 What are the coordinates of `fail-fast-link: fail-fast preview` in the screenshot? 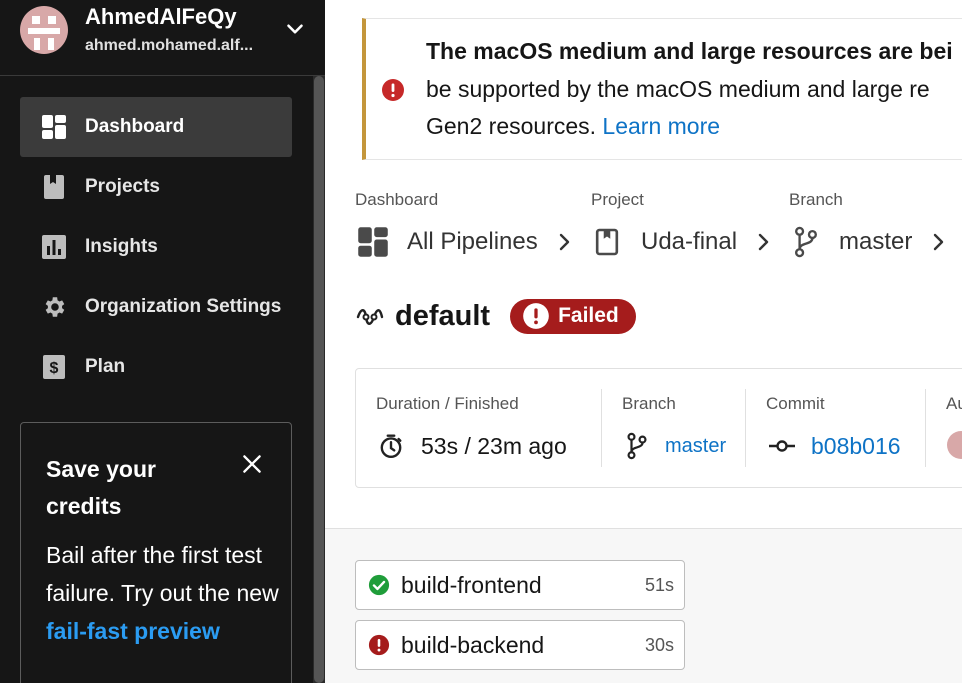 It's located at (133, 631).